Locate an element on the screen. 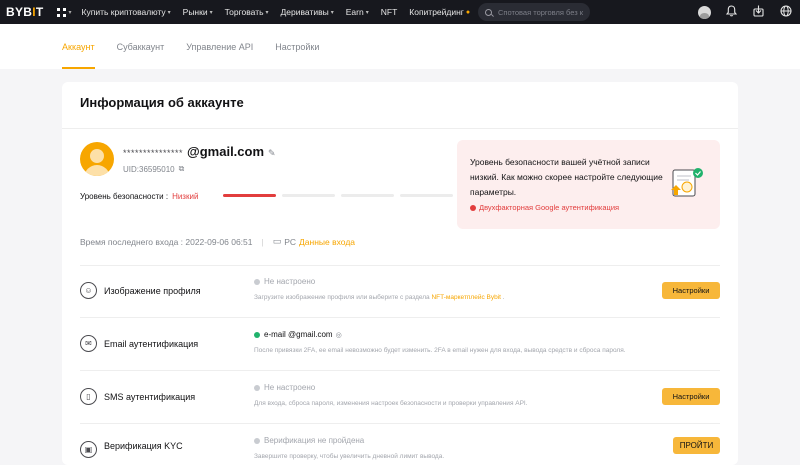  email-display: *************** @gmail.com ✎ is located at coordinates (199, 151).